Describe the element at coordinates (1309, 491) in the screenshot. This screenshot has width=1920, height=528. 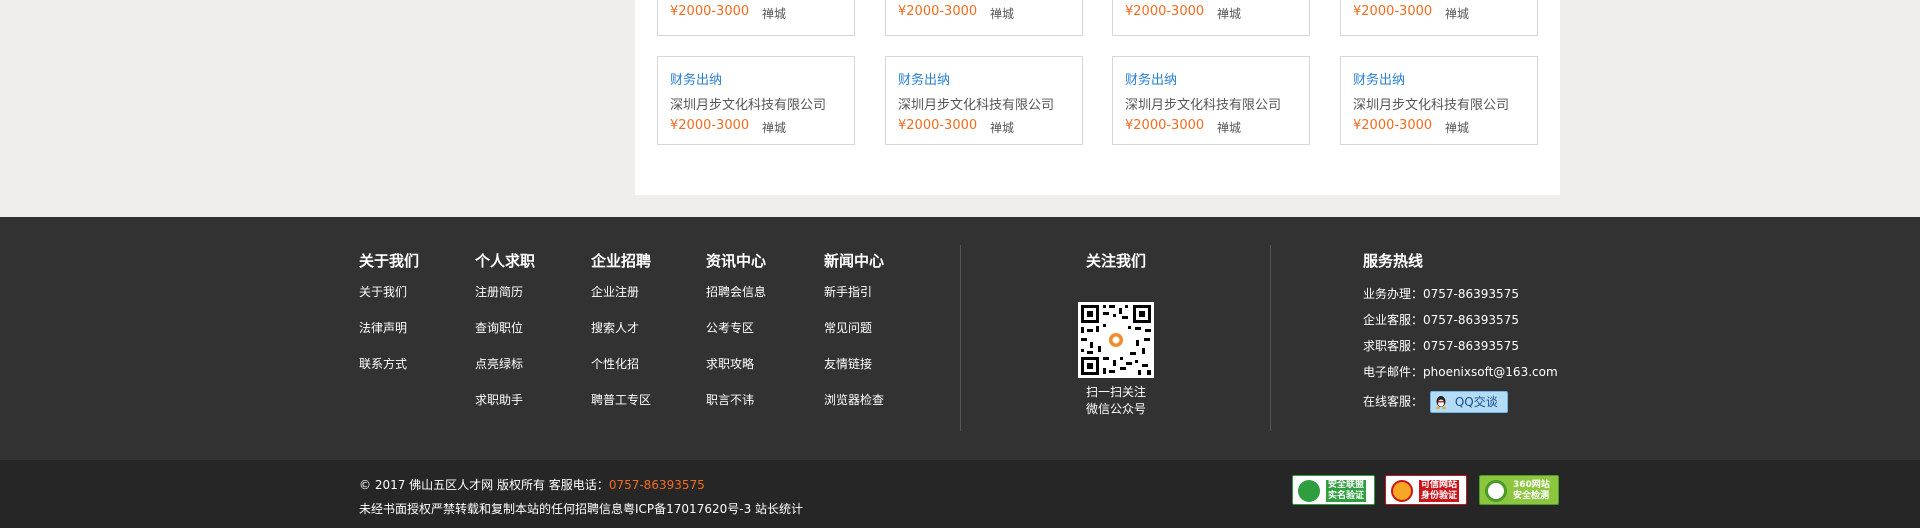
I see `verified-shield-icon` at that location.